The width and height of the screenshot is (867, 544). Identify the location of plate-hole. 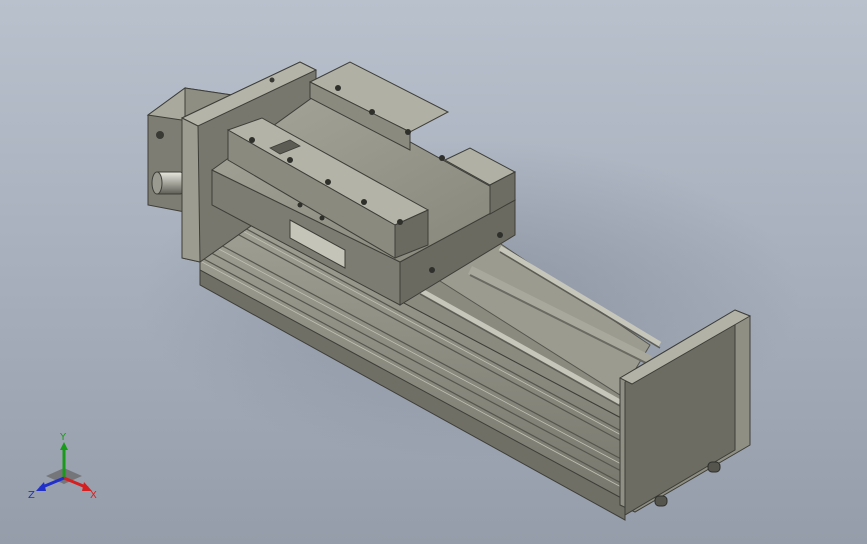
(272, 80).